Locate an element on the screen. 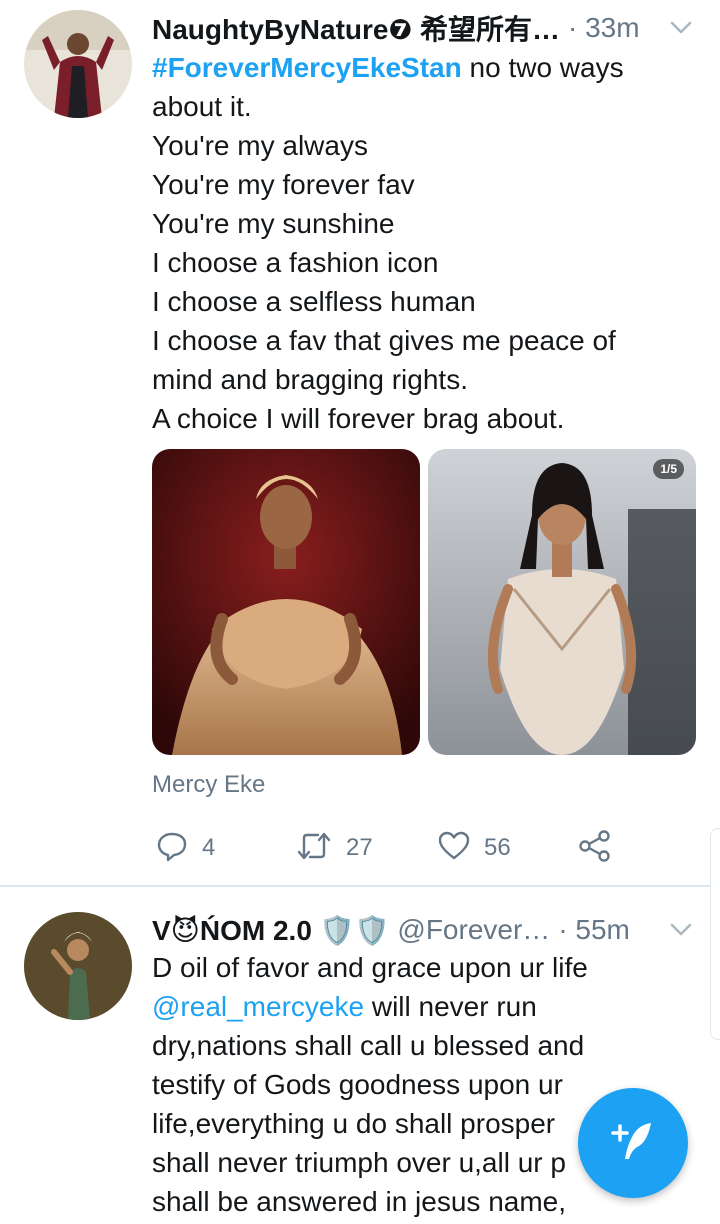  timestamp: · 33m is located at coordinates (603, 27).